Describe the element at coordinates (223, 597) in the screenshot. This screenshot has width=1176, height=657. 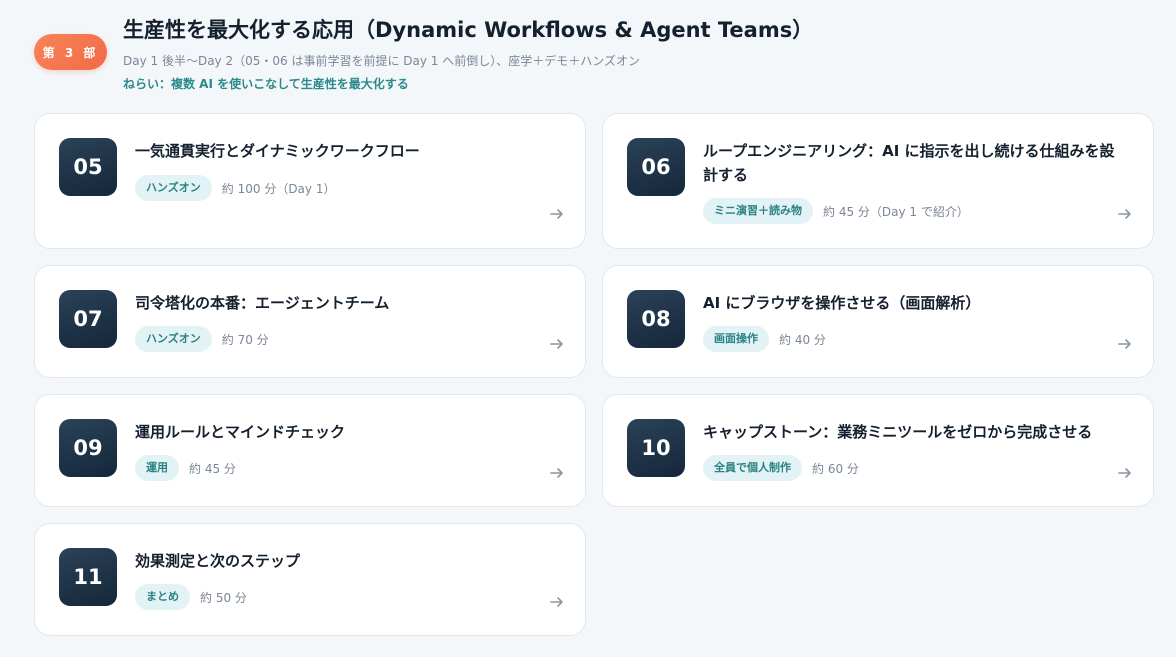
I see `session-duration: 約 50 分` at that location.